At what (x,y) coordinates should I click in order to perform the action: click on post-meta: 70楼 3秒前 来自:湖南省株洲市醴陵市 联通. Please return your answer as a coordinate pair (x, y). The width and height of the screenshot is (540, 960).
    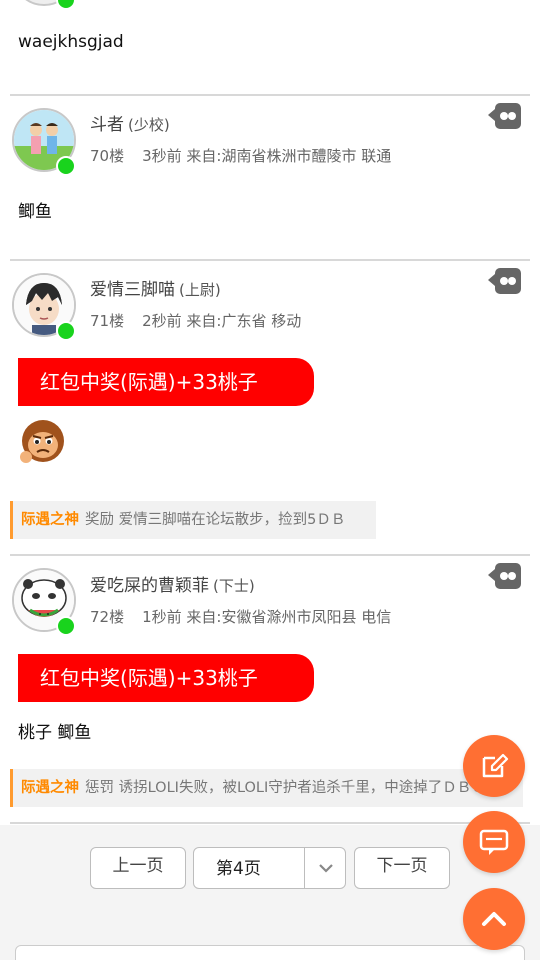
    Looking at the image, I should click on (240, 155).